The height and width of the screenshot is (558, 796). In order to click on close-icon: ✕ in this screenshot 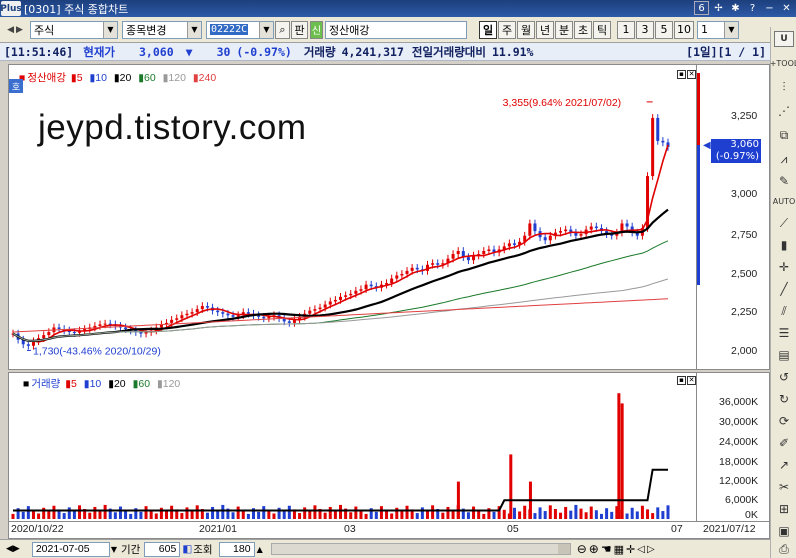, I will do `click(786, 8)`.